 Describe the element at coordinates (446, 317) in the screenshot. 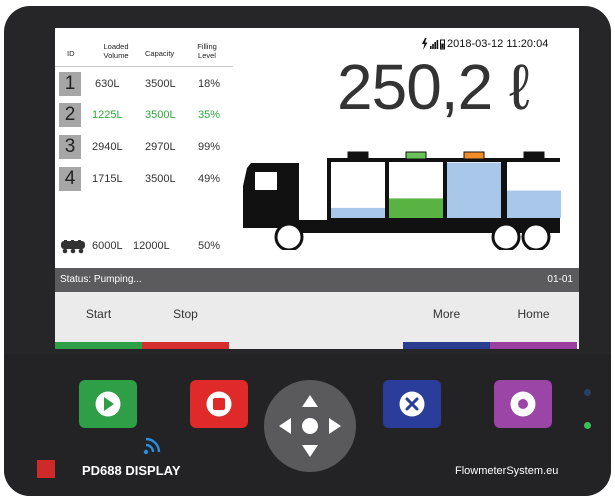

I see `fkey-more: More` at that location.